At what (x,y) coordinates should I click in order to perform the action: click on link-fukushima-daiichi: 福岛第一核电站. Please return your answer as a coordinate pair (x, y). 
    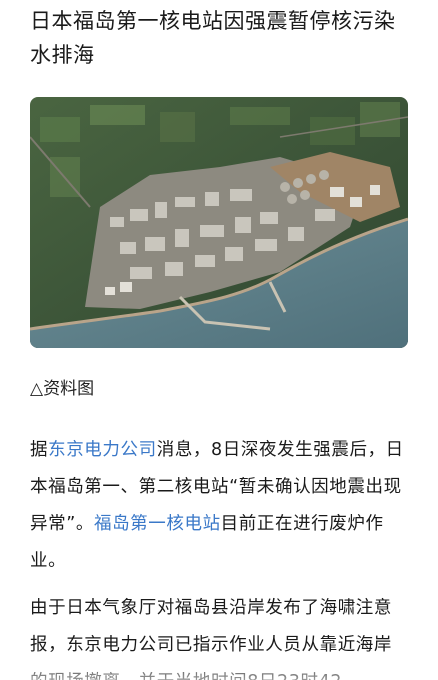
    Looking at the image, I should click on (157, 524).